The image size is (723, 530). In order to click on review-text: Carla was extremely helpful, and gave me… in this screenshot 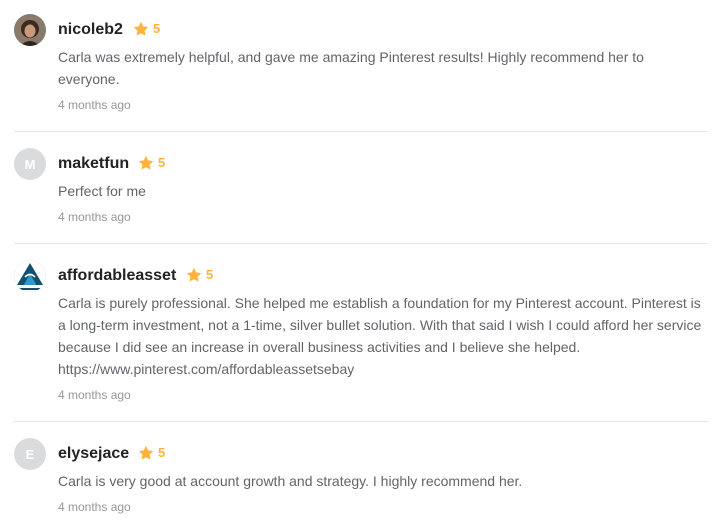, I will do `click(351, 68)`.